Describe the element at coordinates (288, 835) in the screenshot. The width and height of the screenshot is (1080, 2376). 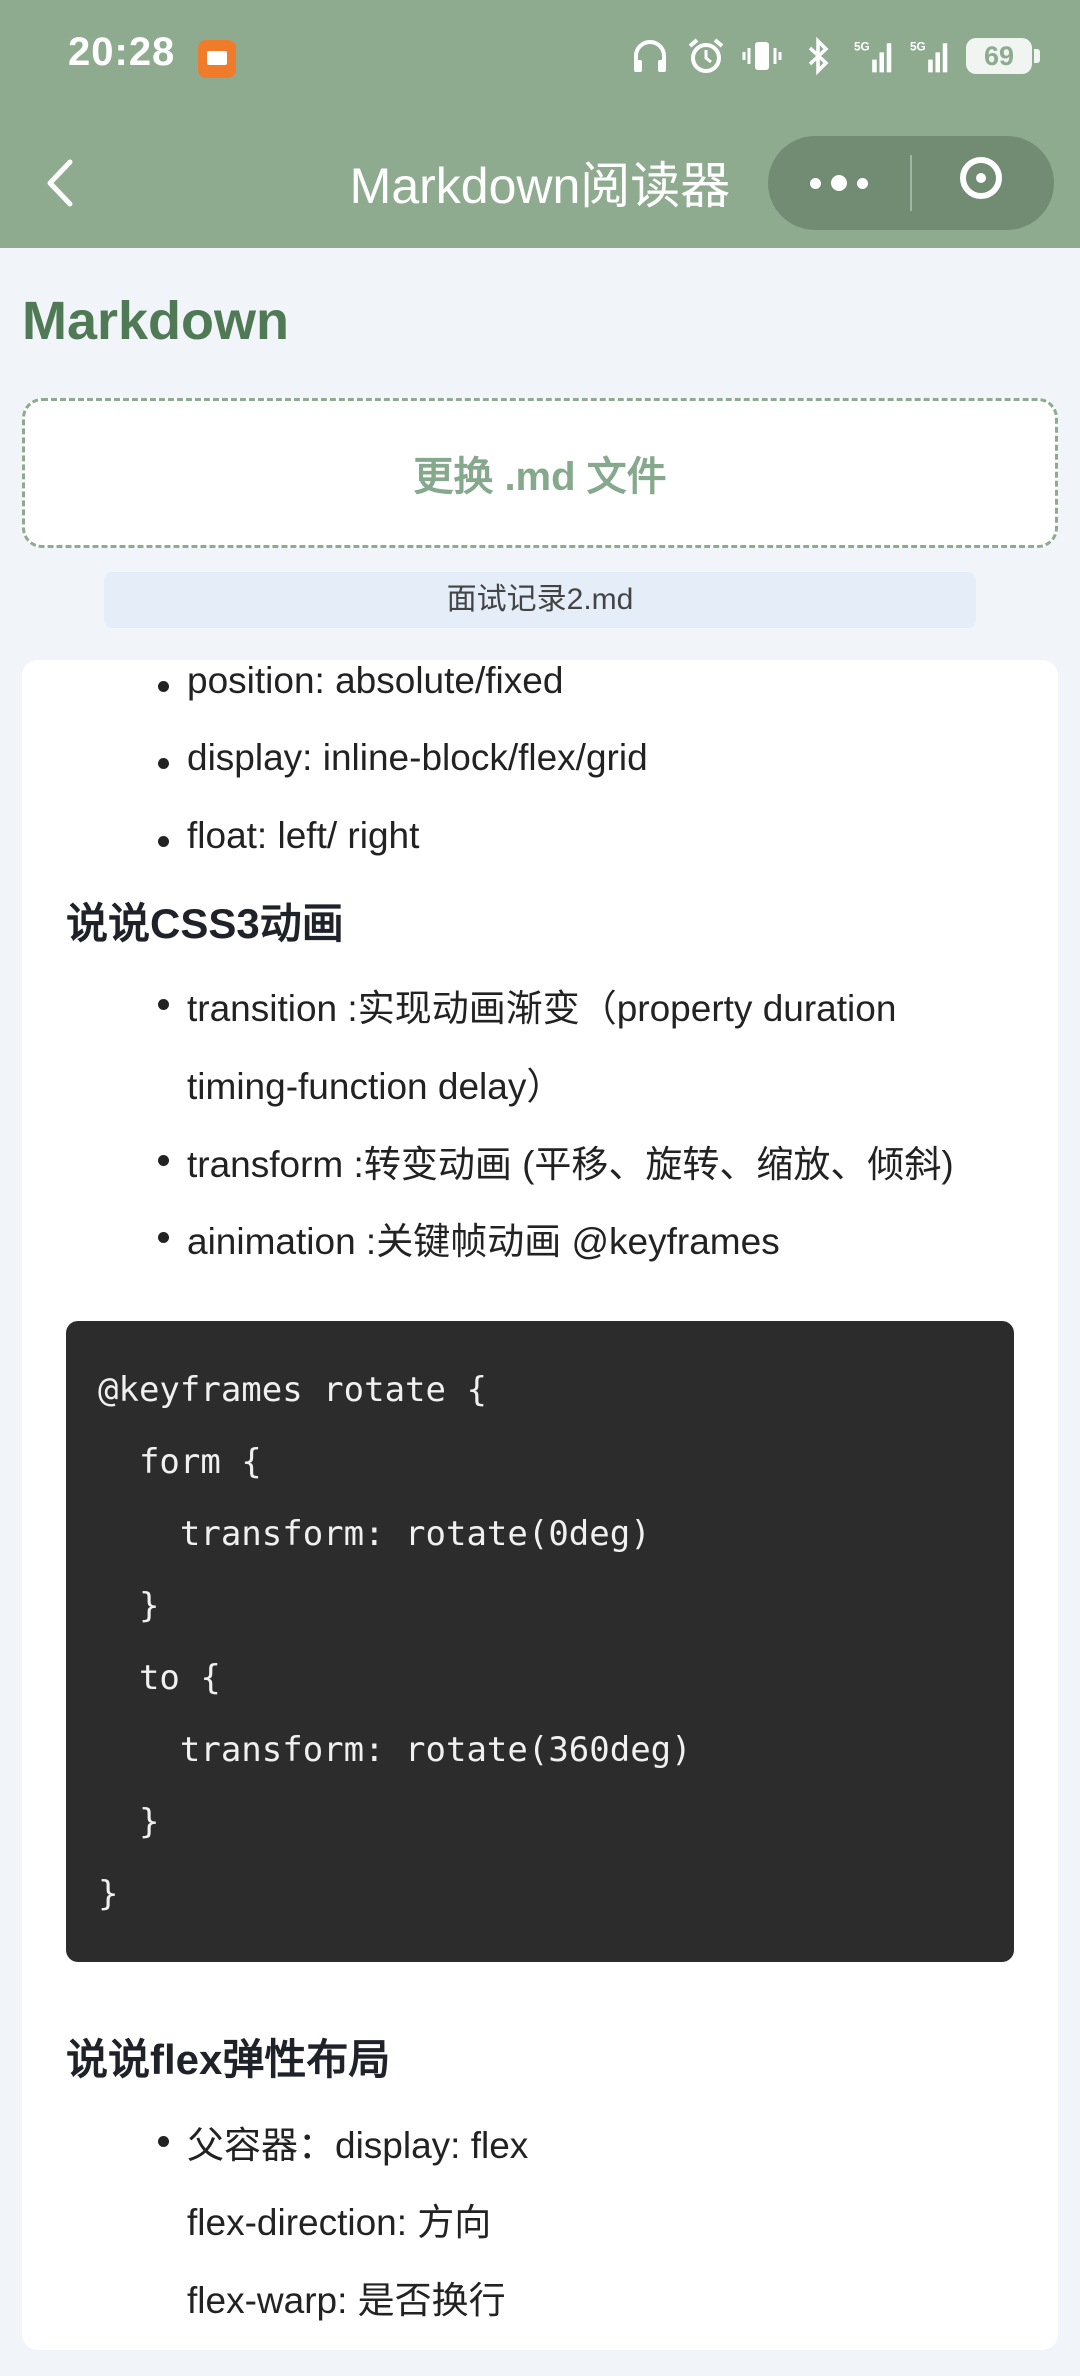
I see `list-item: float: left/ right` at that location.